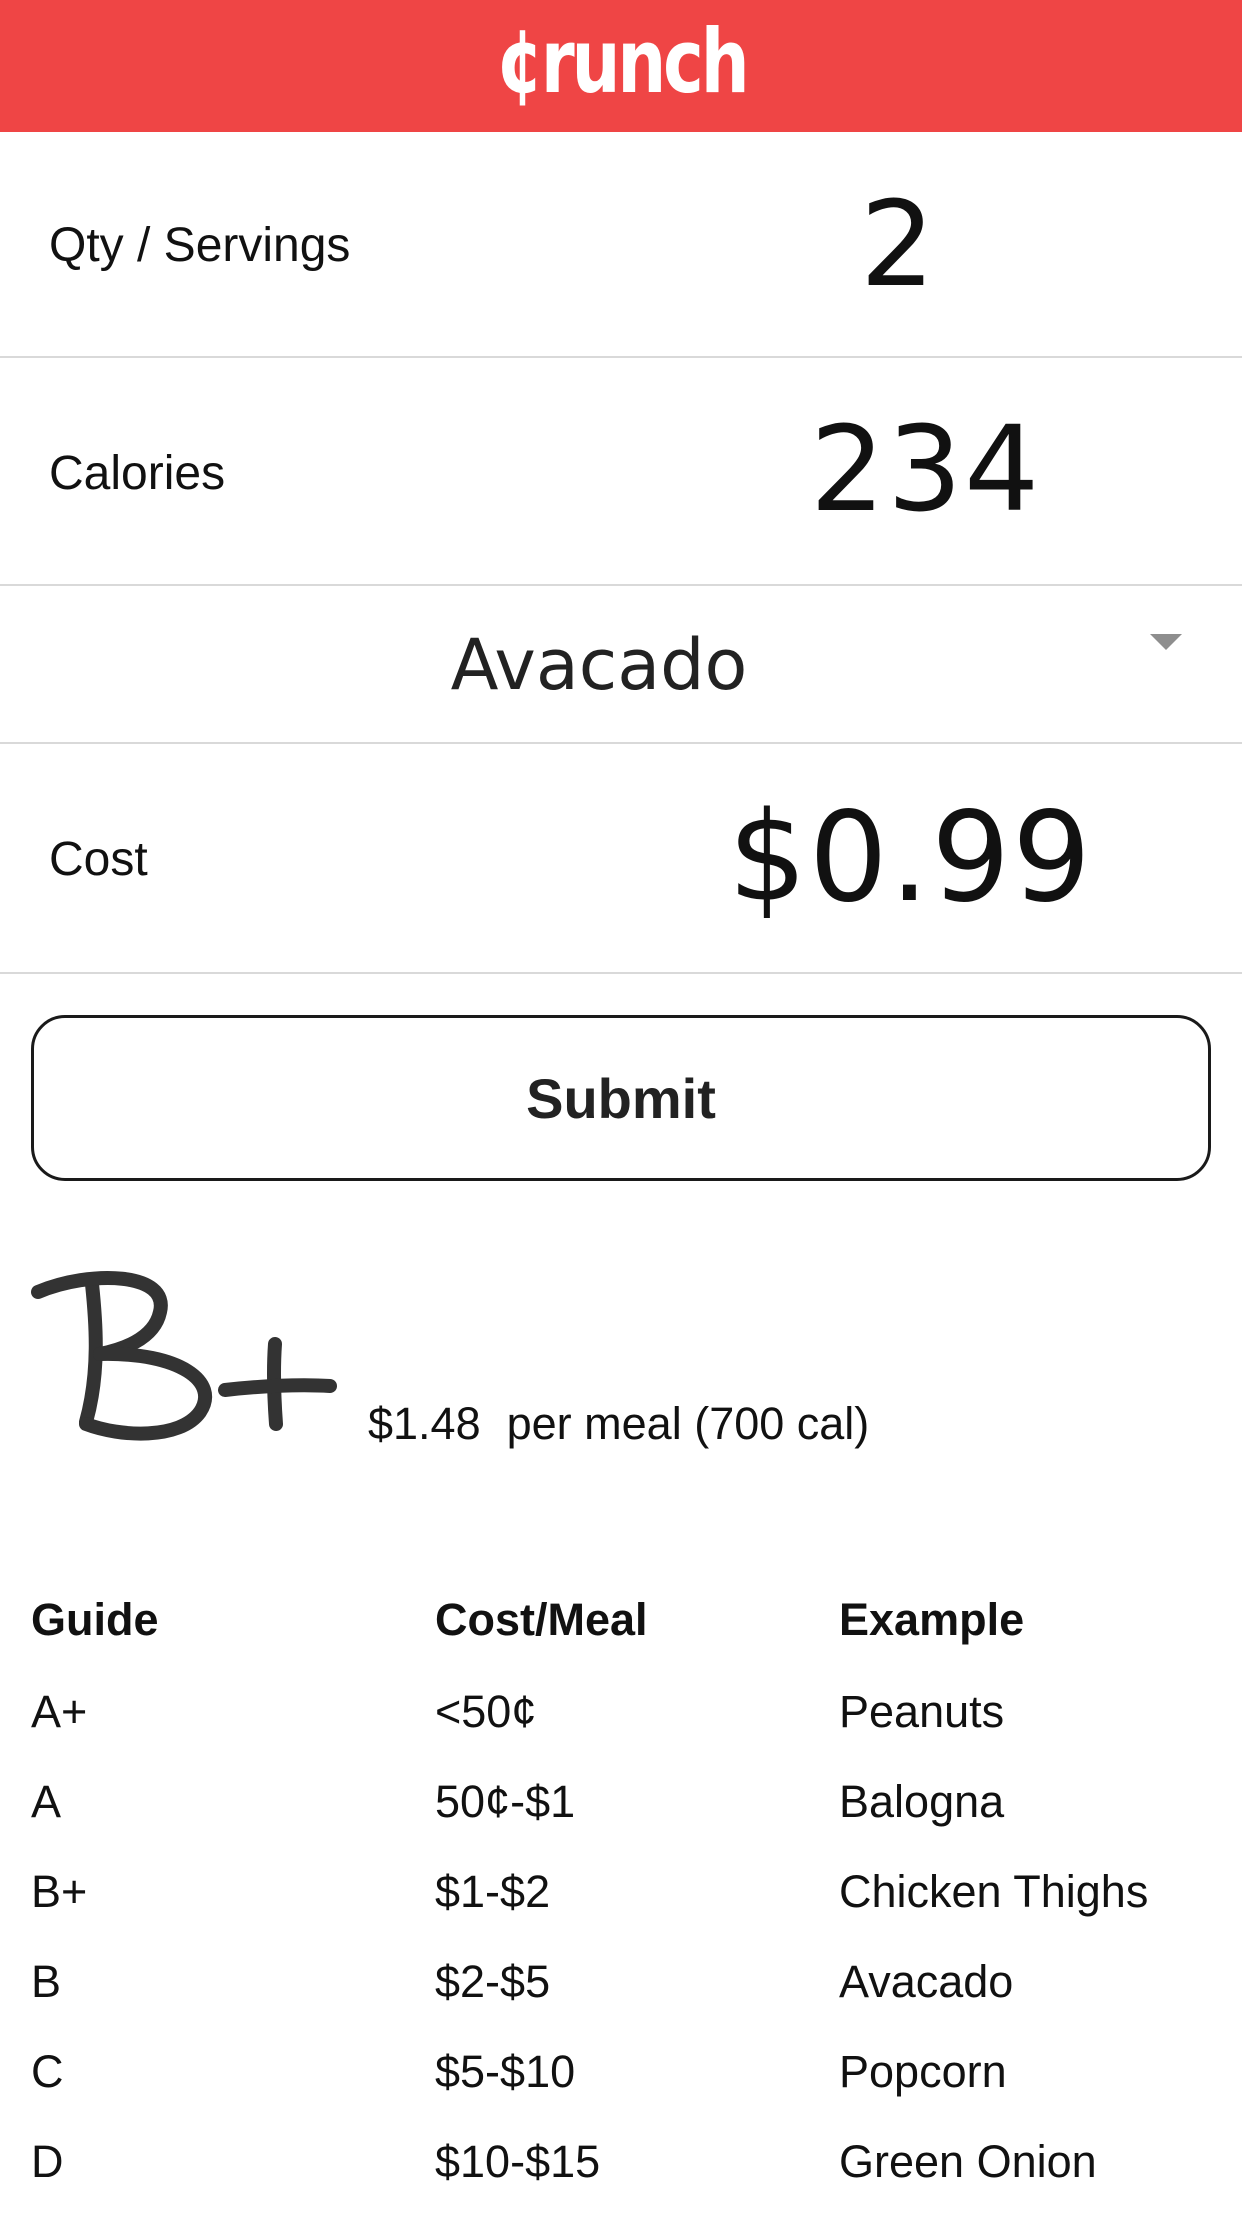  What do you see at coordinates (493, 1981) in the screenshot?
I see `guide-cost: $2-$5` at bounding box center [493, 1981].